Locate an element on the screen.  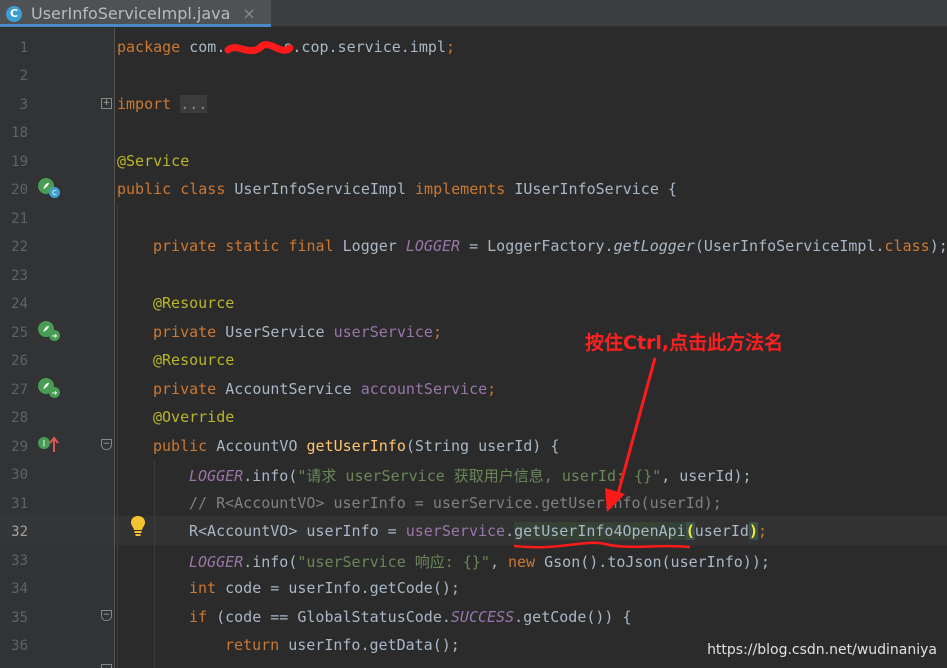
annotation-arrowhead is located at coordinates (615, 500).